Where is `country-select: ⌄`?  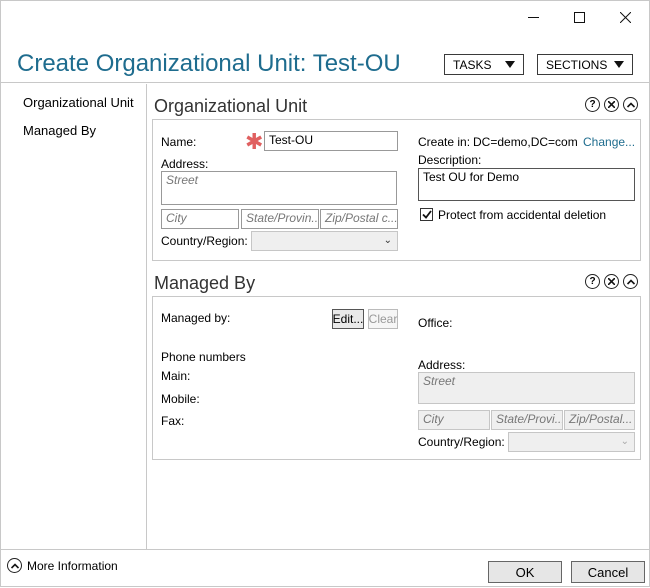 country-select: ⌄ is located at coordinates (324, 241).